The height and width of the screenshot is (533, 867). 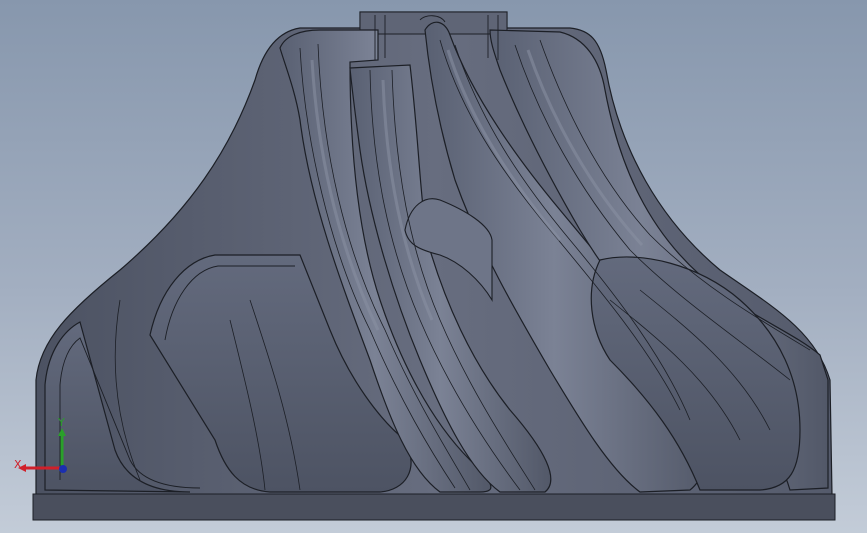 What do you see at coordinates (434, 507) in the screenshot?
I see `base-plate` at bounding box center [434, 507].